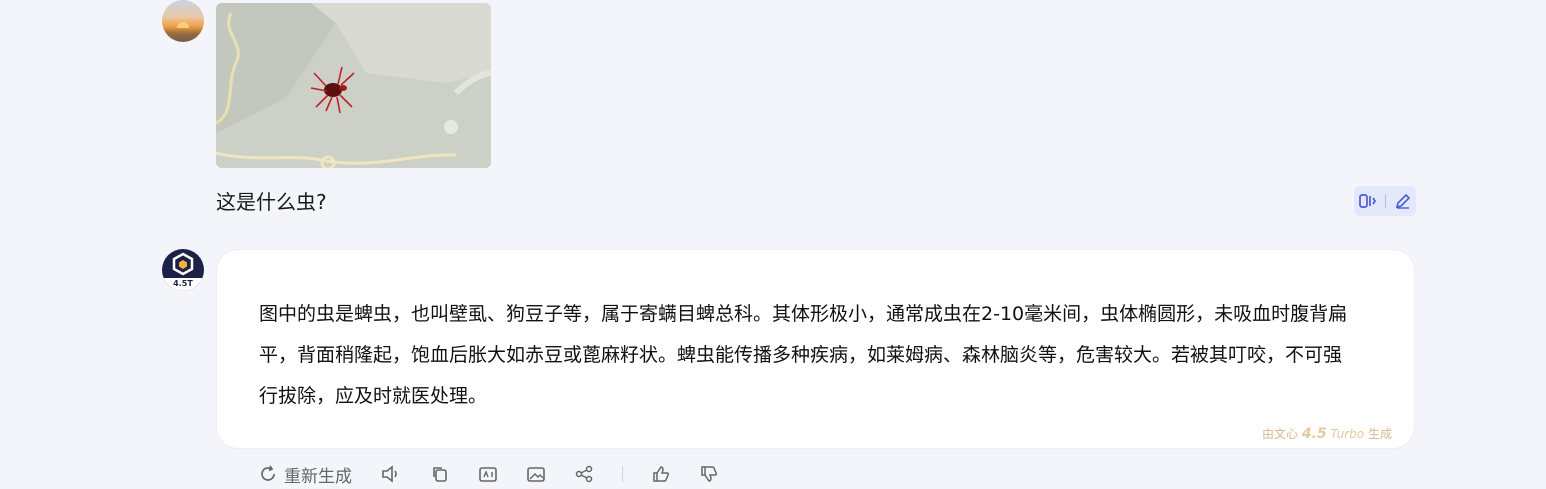 The image size is (1546, 489). I want to click on uploaded-image, so click(353, 85).